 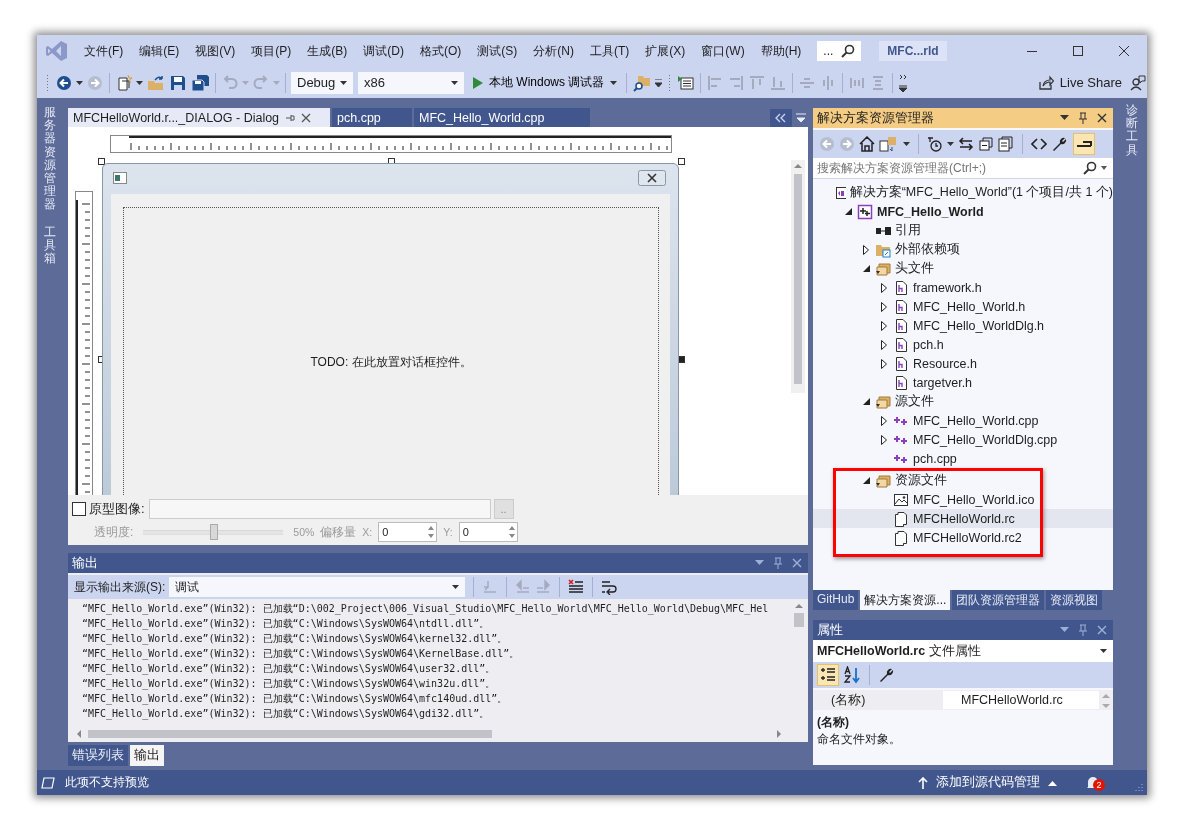 I want to click on resize-grip-icon, so click(x=1138, y=787).